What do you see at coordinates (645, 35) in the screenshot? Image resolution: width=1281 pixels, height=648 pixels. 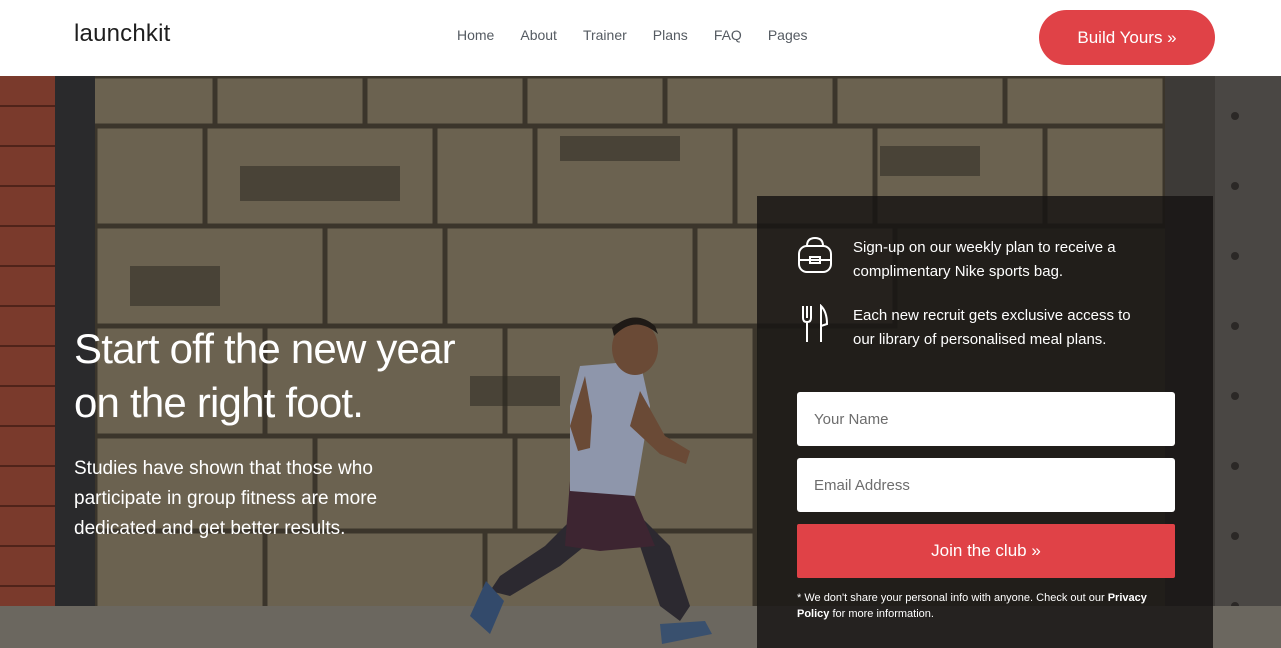 I see `nav-links: Home About Trainer Plans FAQ Pages` at bounding box center [645, 35].